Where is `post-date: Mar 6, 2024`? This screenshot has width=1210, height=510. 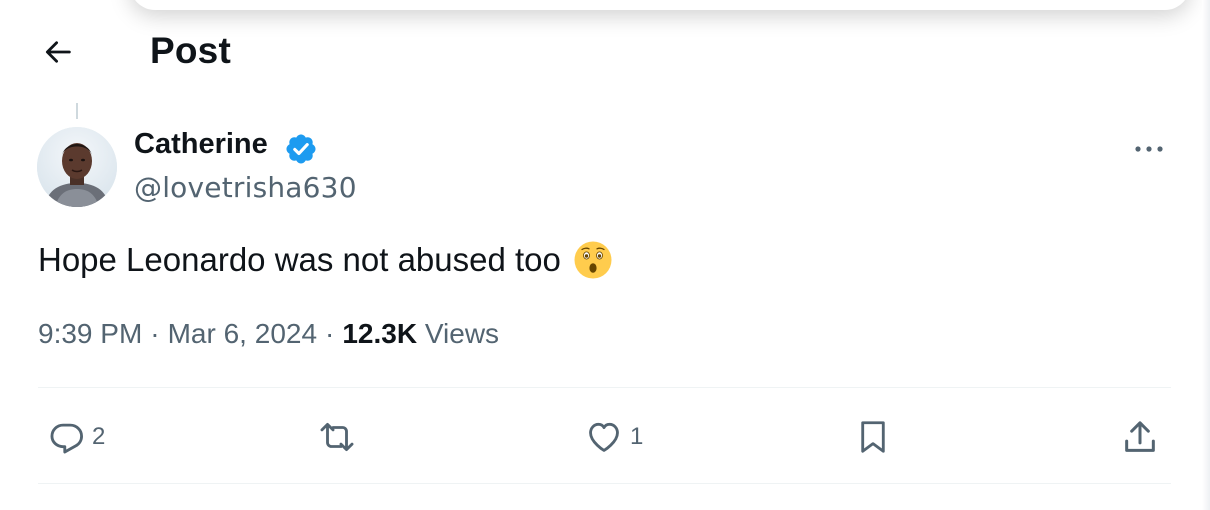 post-date: Mar 6, 2024 is located at coordinates (242, 333).